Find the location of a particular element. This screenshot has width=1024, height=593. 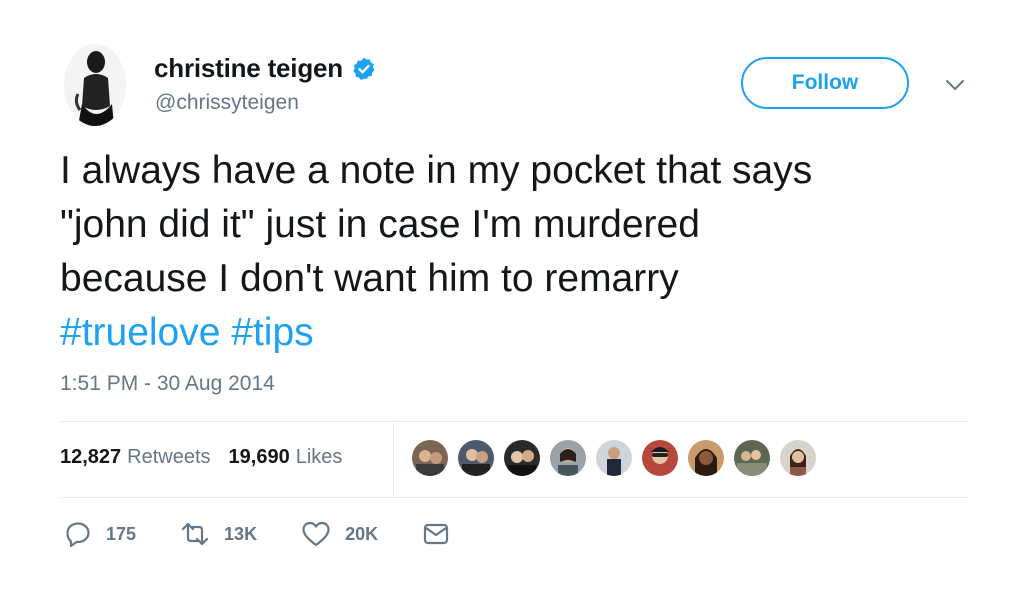

direct-message-icon is located at coordinates (436, 534).